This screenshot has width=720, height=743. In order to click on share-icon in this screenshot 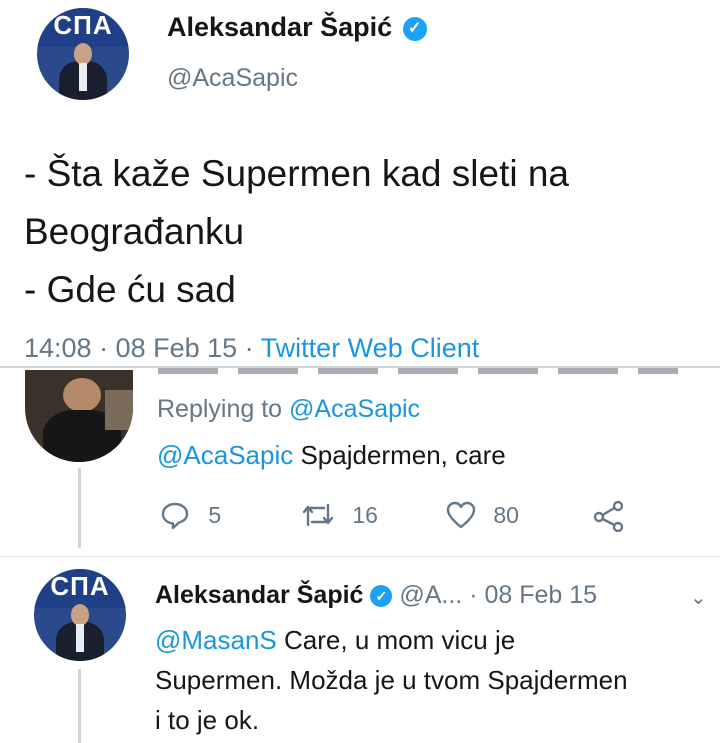, I will do `click(608, 516)`.